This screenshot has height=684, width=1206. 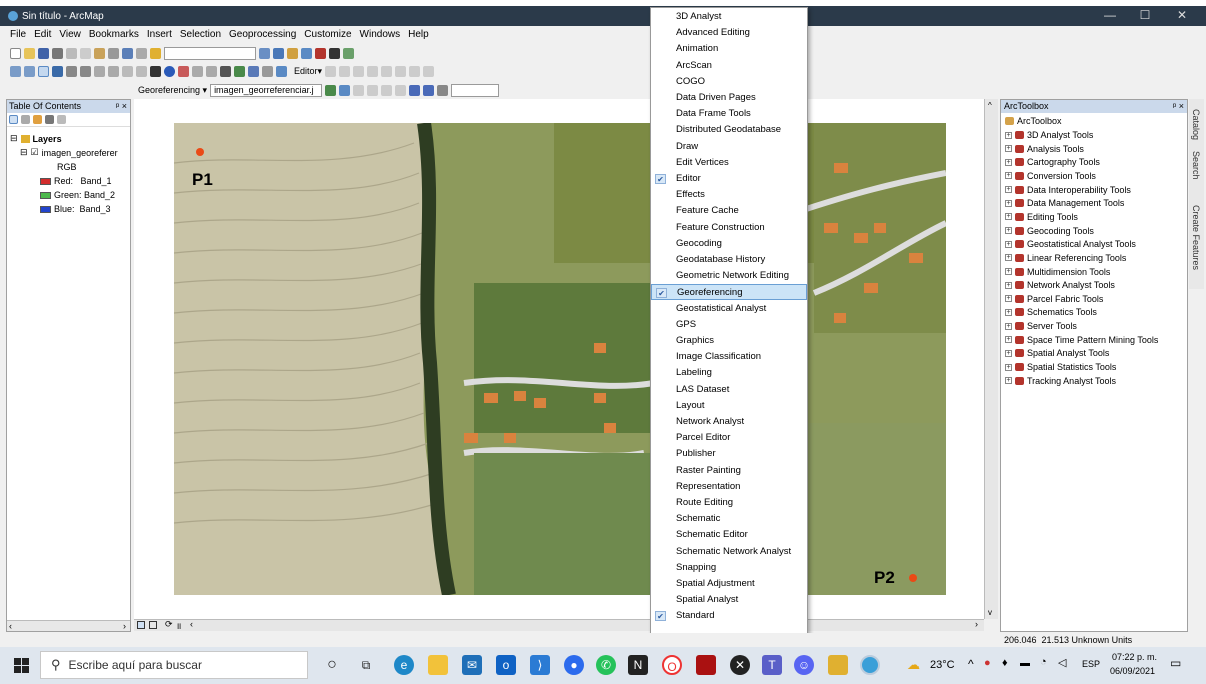 What do you see at coordinates (373, 71) in the screenshot?
I see `split-icon` at bounding box center [373, 71].